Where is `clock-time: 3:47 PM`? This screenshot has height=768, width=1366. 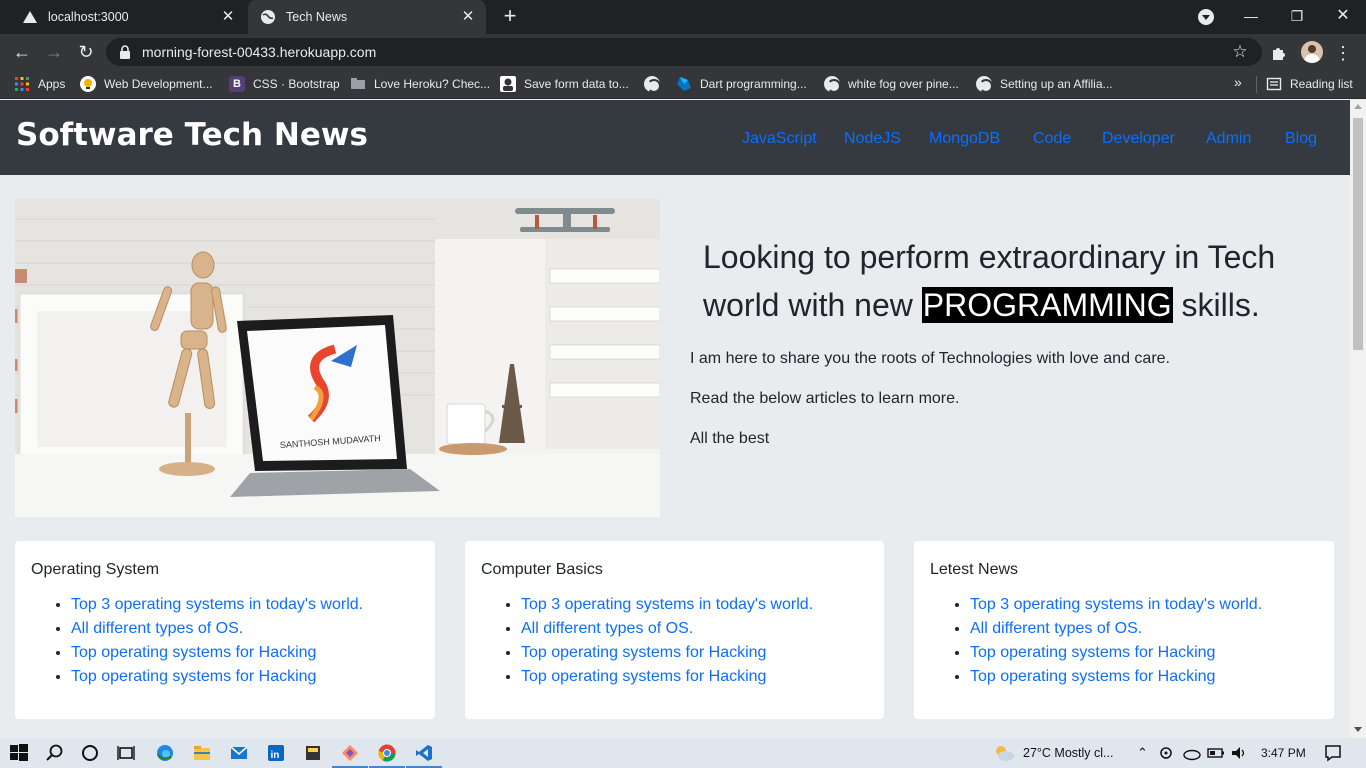
clock-time: 3:47 PM is located at coordinates (1283, 753).